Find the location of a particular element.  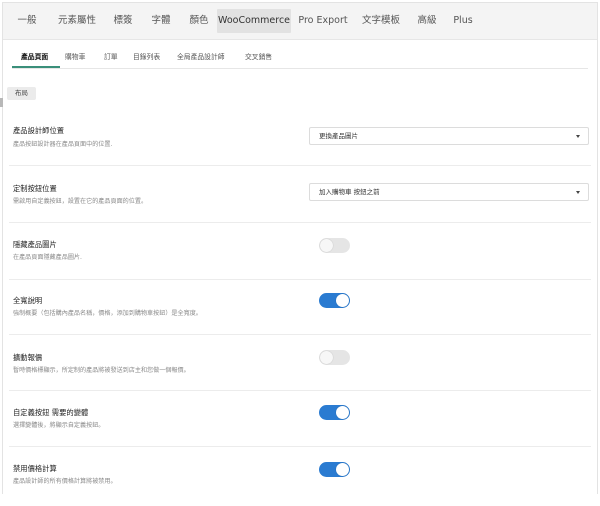

setting-row-disable-price-calc: 禁用價格計算 產品設計師的所有價格計算將被禁用。 is located at coordinates (300, 476).